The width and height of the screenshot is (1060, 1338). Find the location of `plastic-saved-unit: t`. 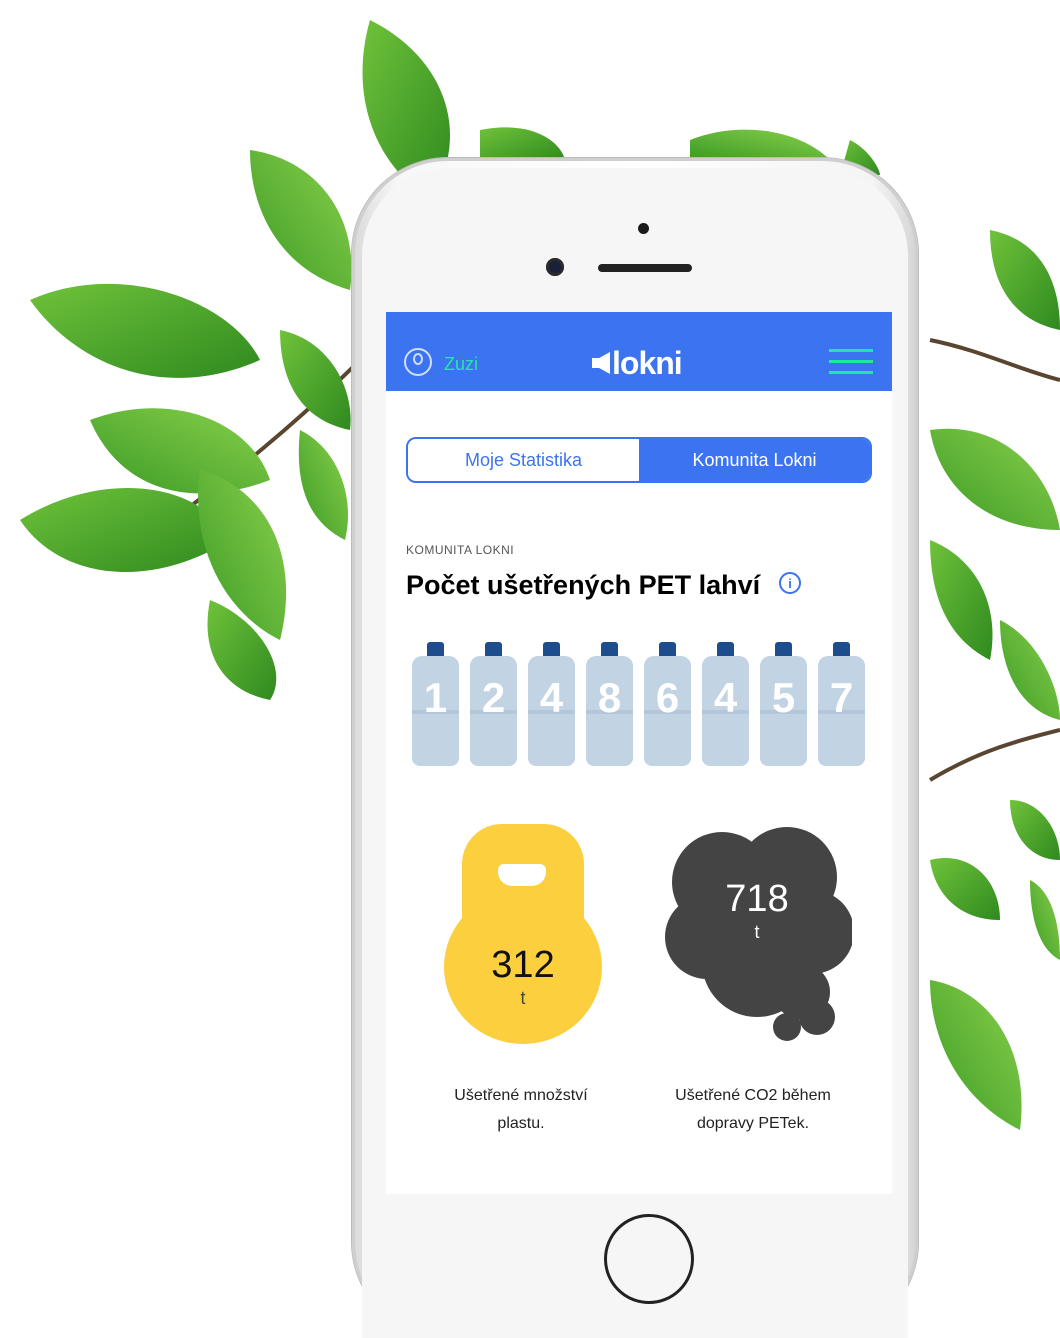

plastic-saved-unit: t is located at coordinates (523, 998).